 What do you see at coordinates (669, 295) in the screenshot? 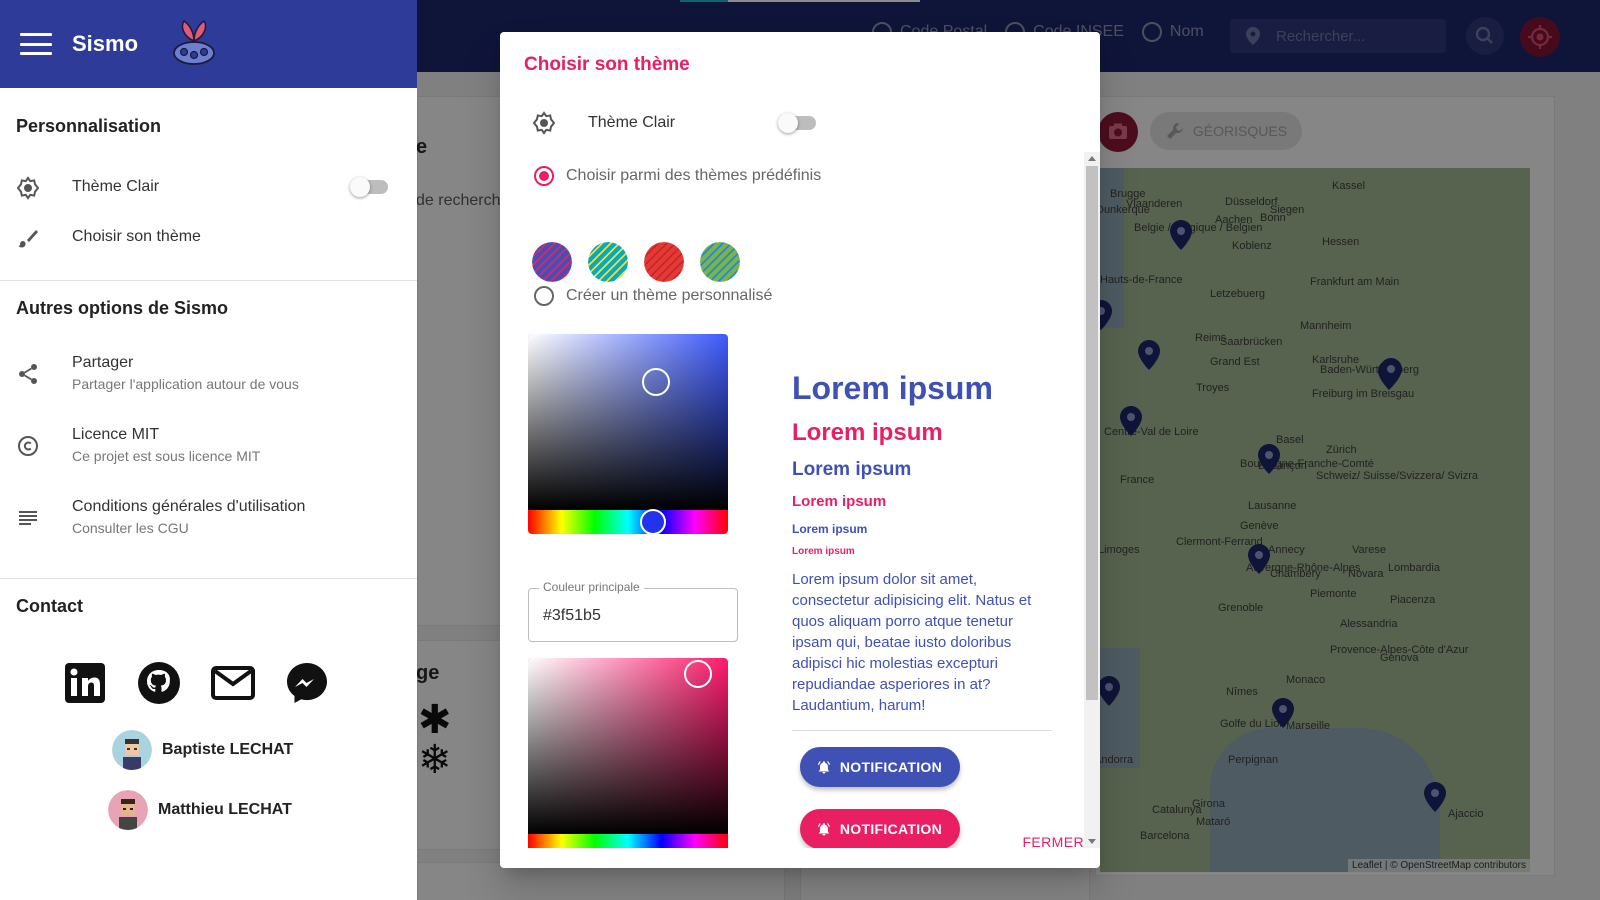
I see `option-custom-label: Créer un thème personnalisé` at bounding box center [669, 295].